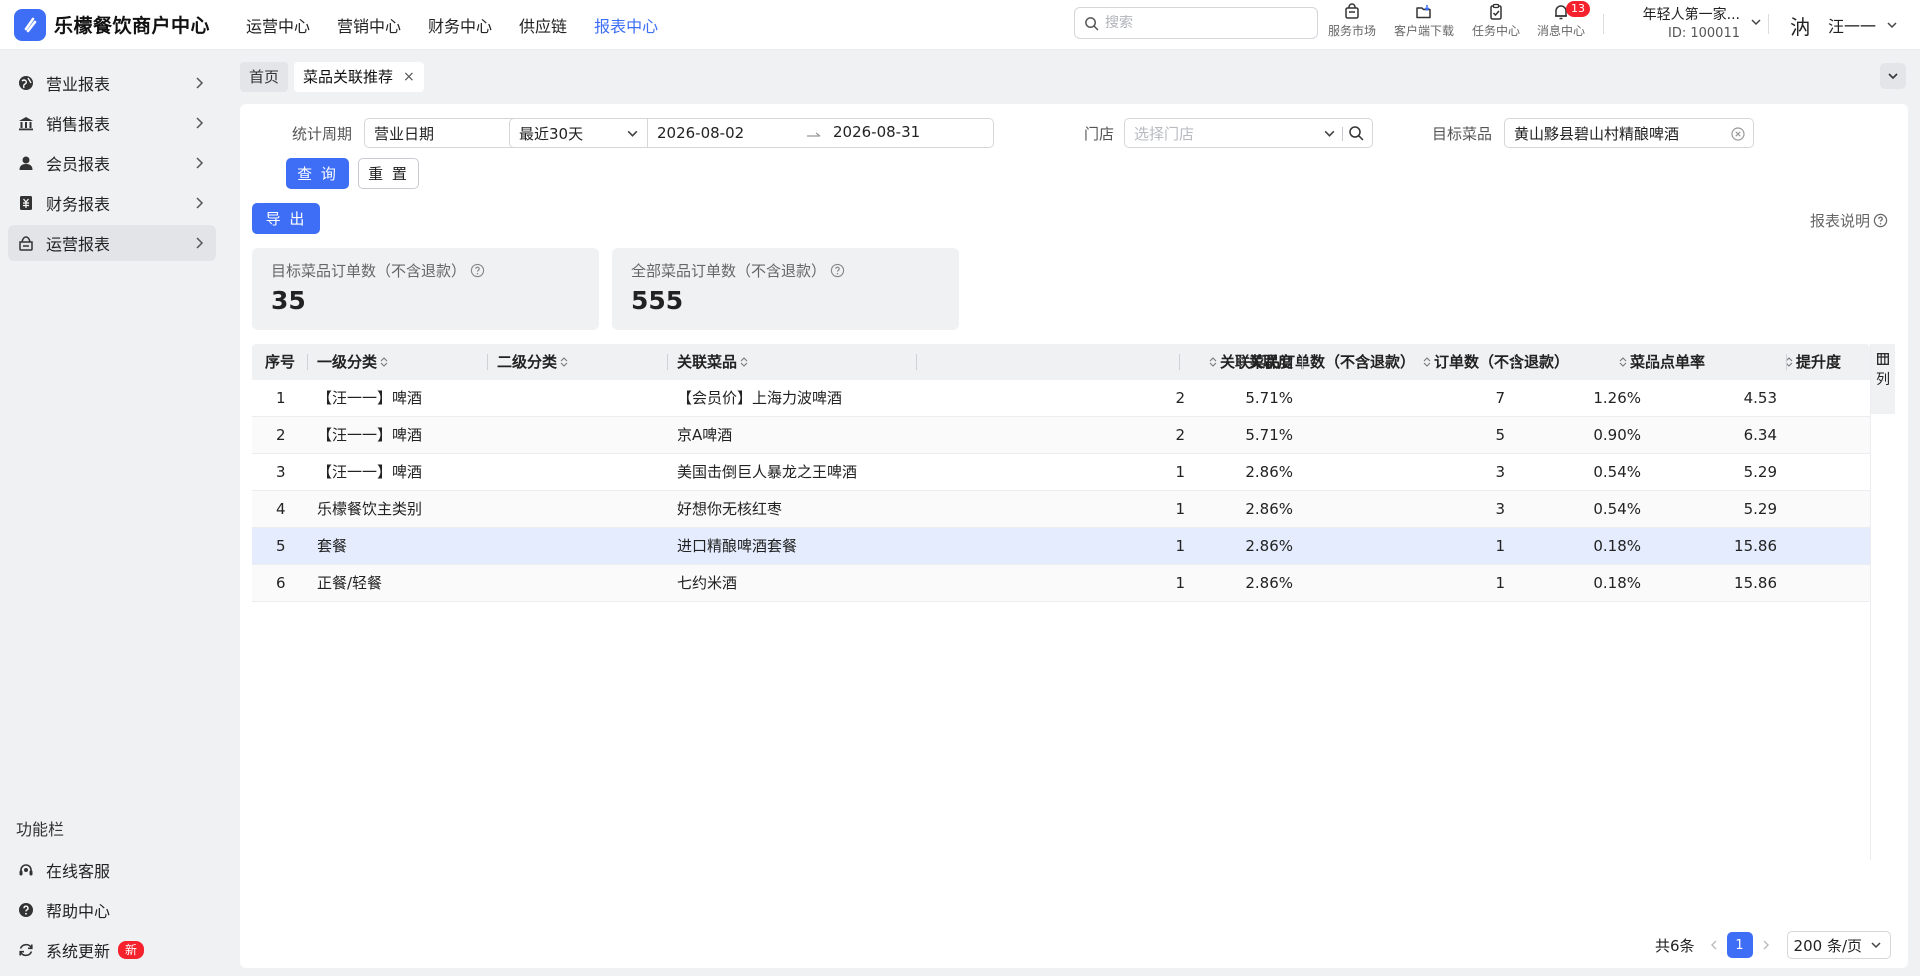 The image size is (1920, 976). I want to click on topnav-marketing: 营销中心, so click(369, 25).